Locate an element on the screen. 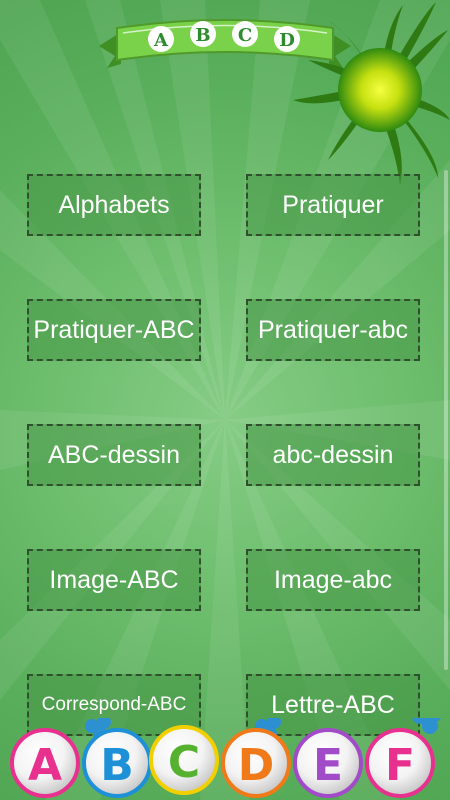 The height and width of the screenshot is (800, 450). sun-decoration is located at coordinates (371, 93).